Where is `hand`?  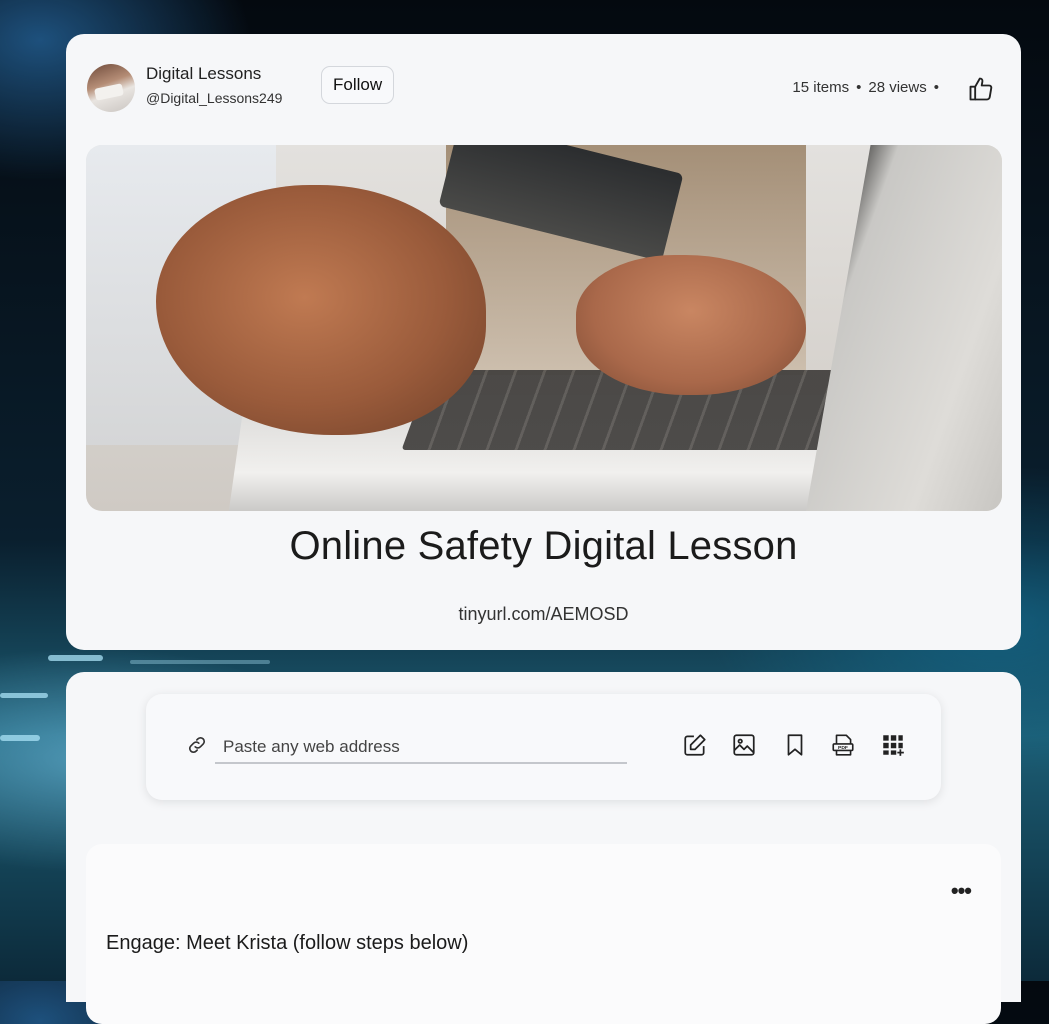
hand is located at coordinates (691, 325).